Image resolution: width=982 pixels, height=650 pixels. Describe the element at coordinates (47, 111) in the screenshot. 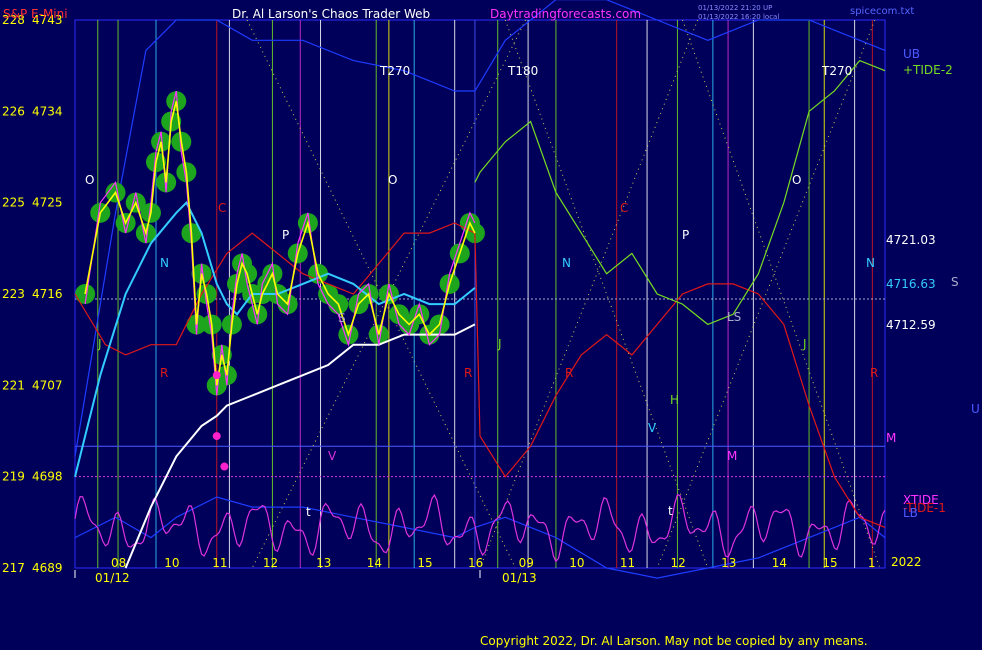

I see `y-tick-right: 4734` at that location.